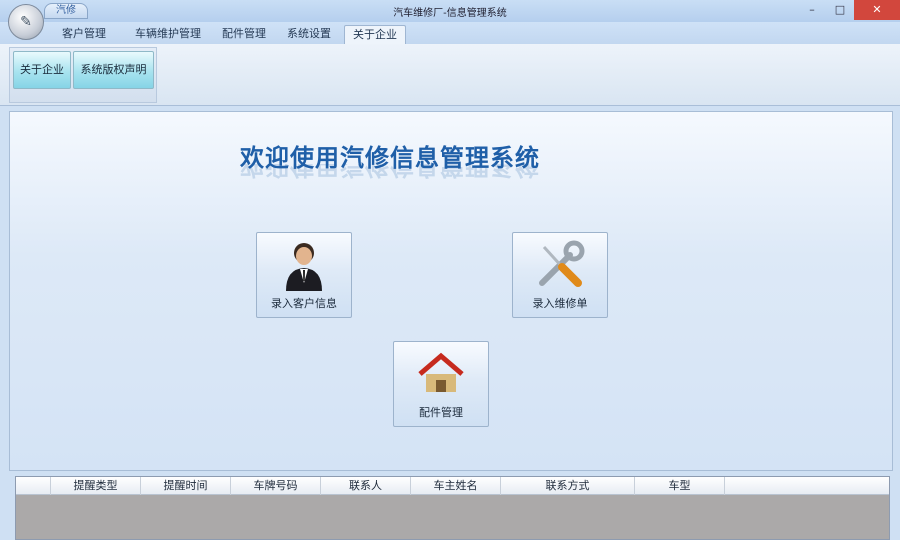  Describe the element at coordinates (304, 265) in the screenshot. I see `person-icon` at that location.